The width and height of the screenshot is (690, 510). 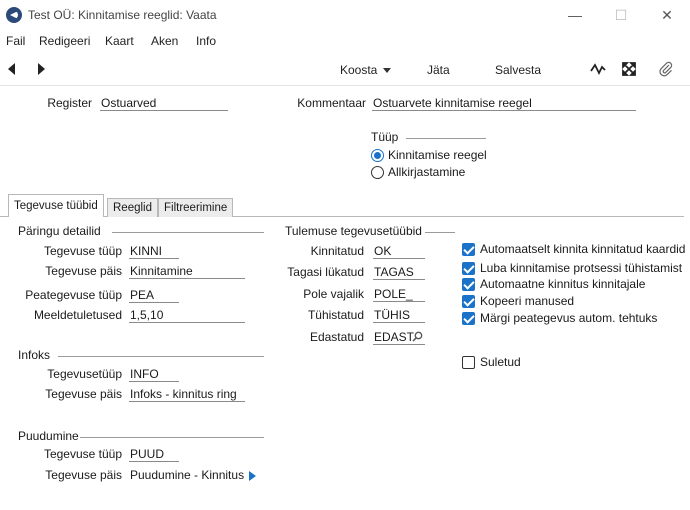 I want to click on results-section-title: Tulemuse tegevusetüübid, so click(x=353, y=231).